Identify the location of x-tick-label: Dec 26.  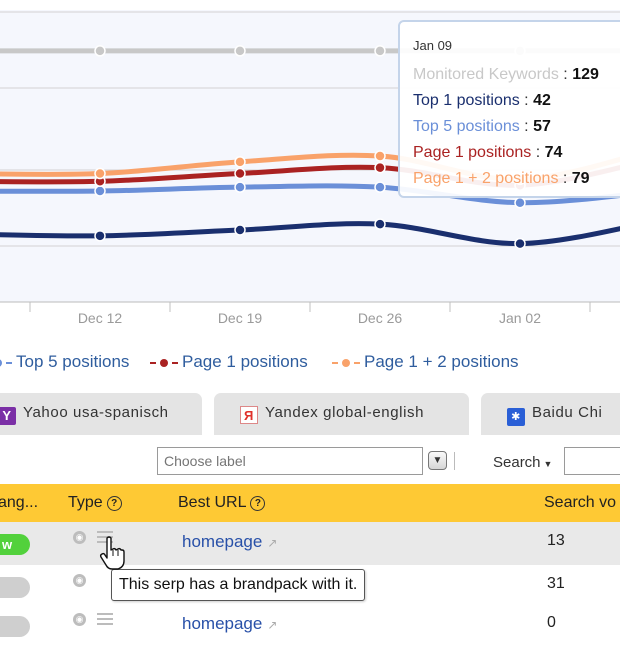
(380, 318).